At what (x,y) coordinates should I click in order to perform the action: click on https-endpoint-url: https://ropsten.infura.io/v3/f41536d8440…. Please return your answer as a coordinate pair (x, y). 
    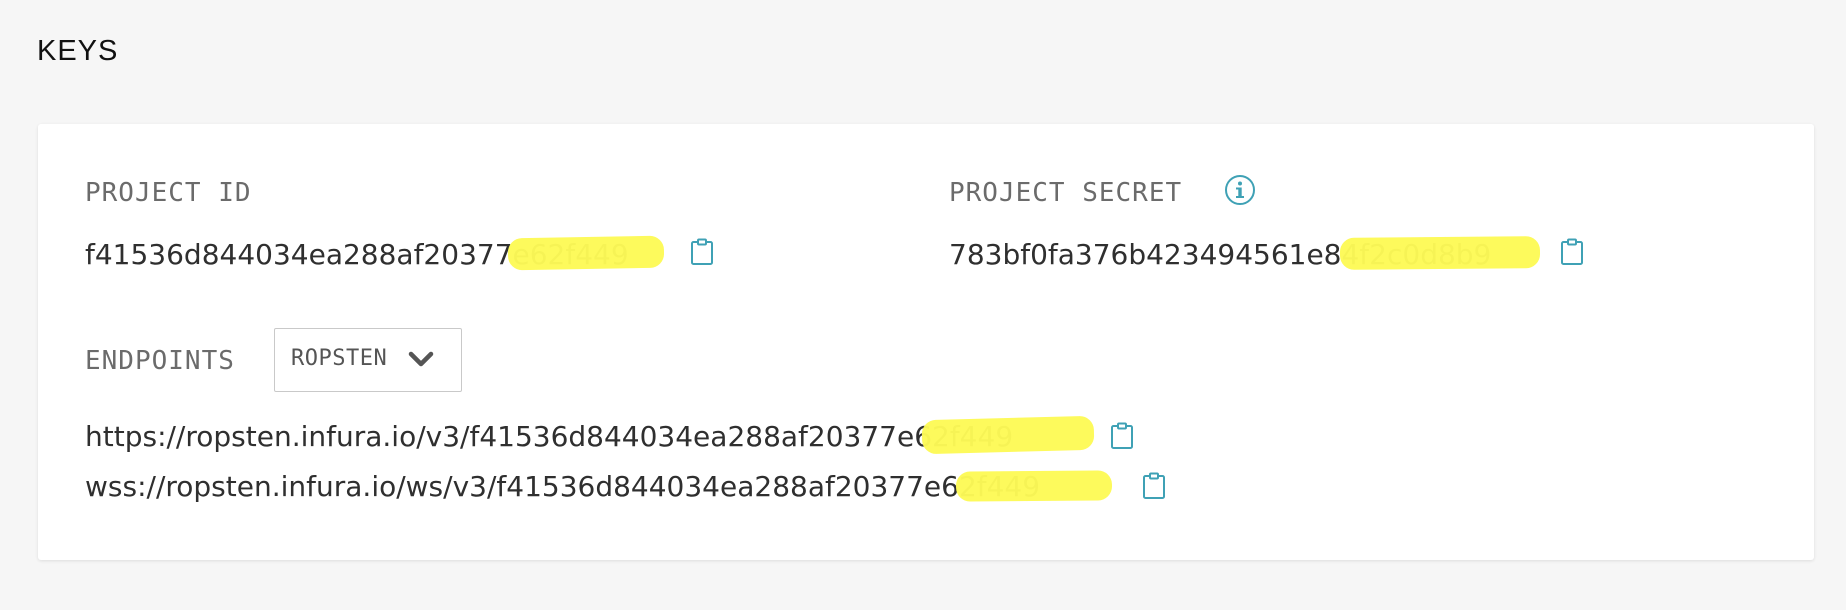
    Looking at the image, I should click on (549, 436).